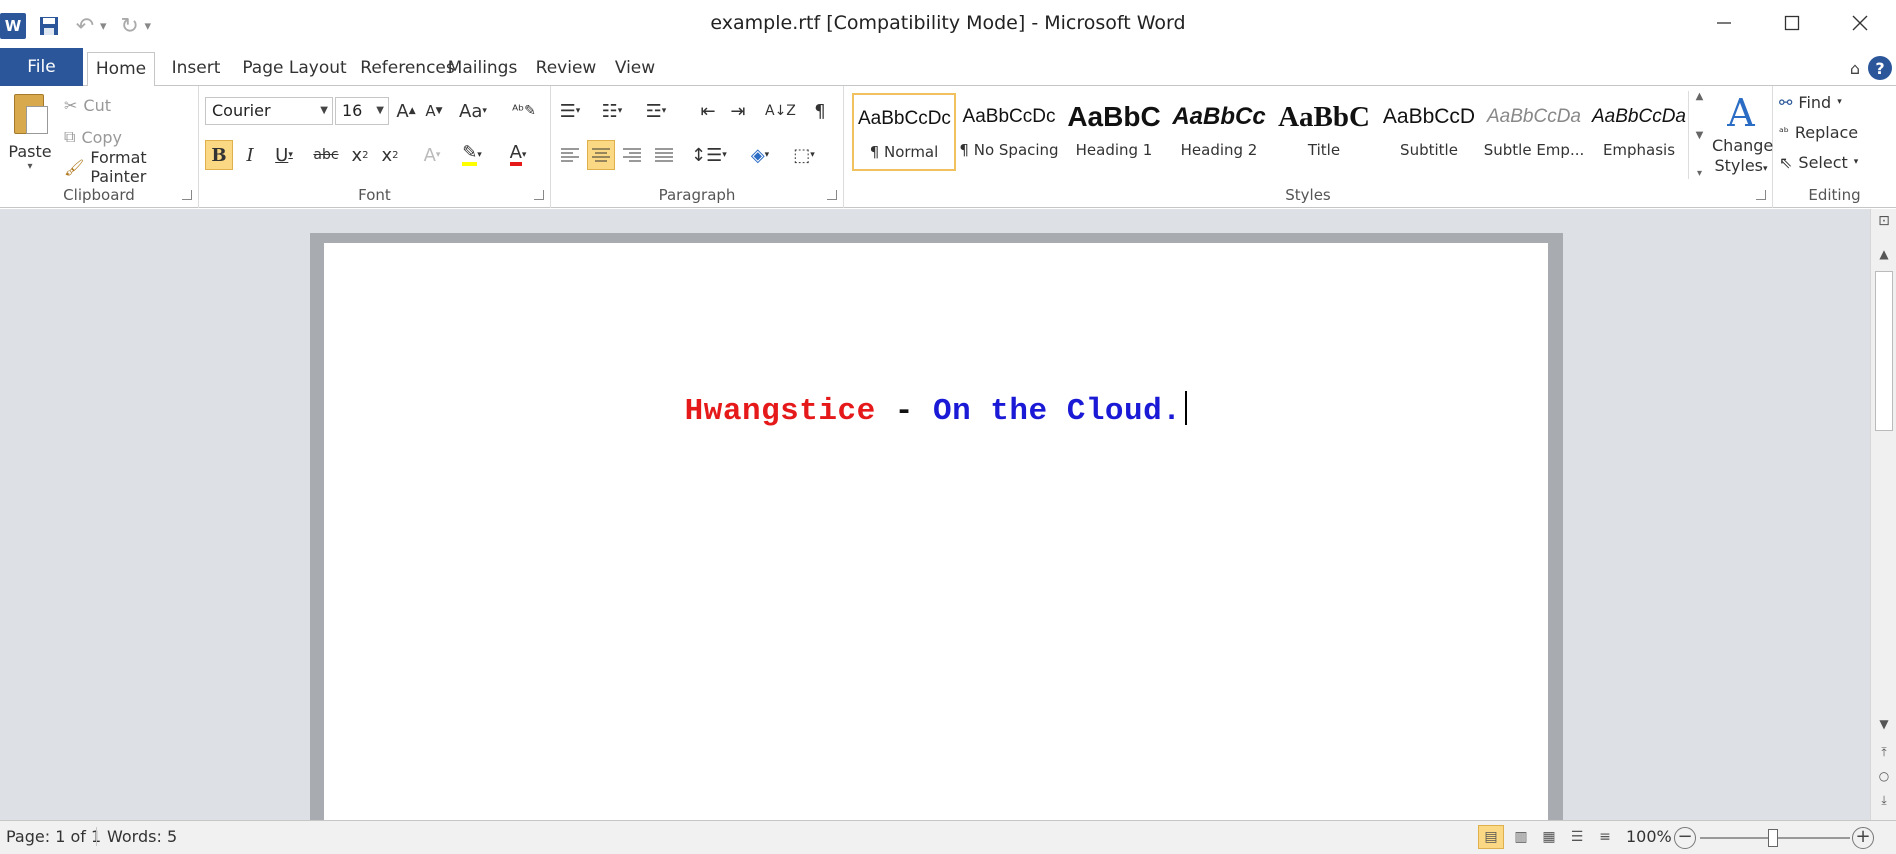  What do you see at coordinates (1883, 800) in the screenshot?
I see `next-page-icon: ⤓` at bounding box center [1883, 800].